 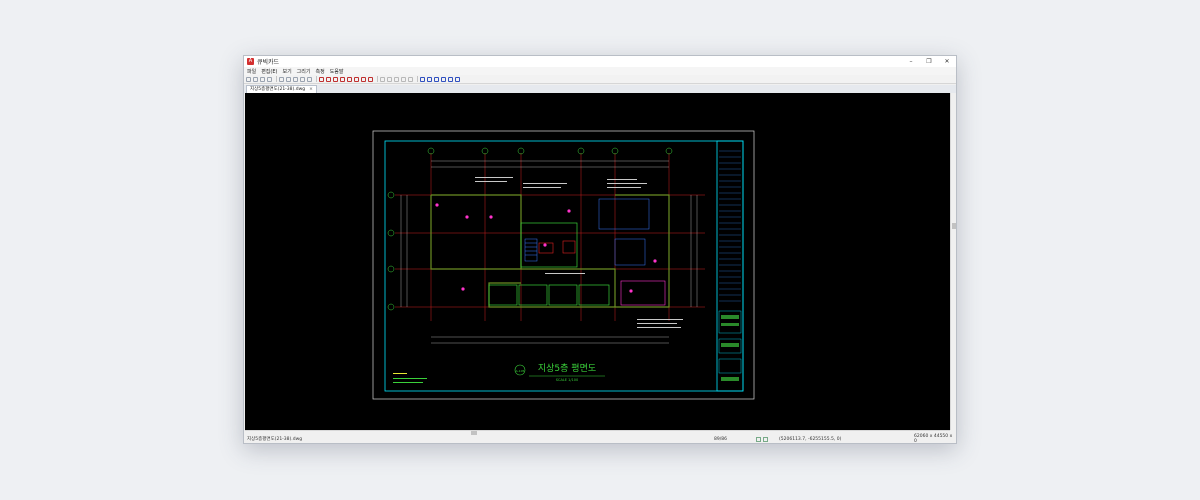 I want to click on settings-icon, so click(x=457, y=79).